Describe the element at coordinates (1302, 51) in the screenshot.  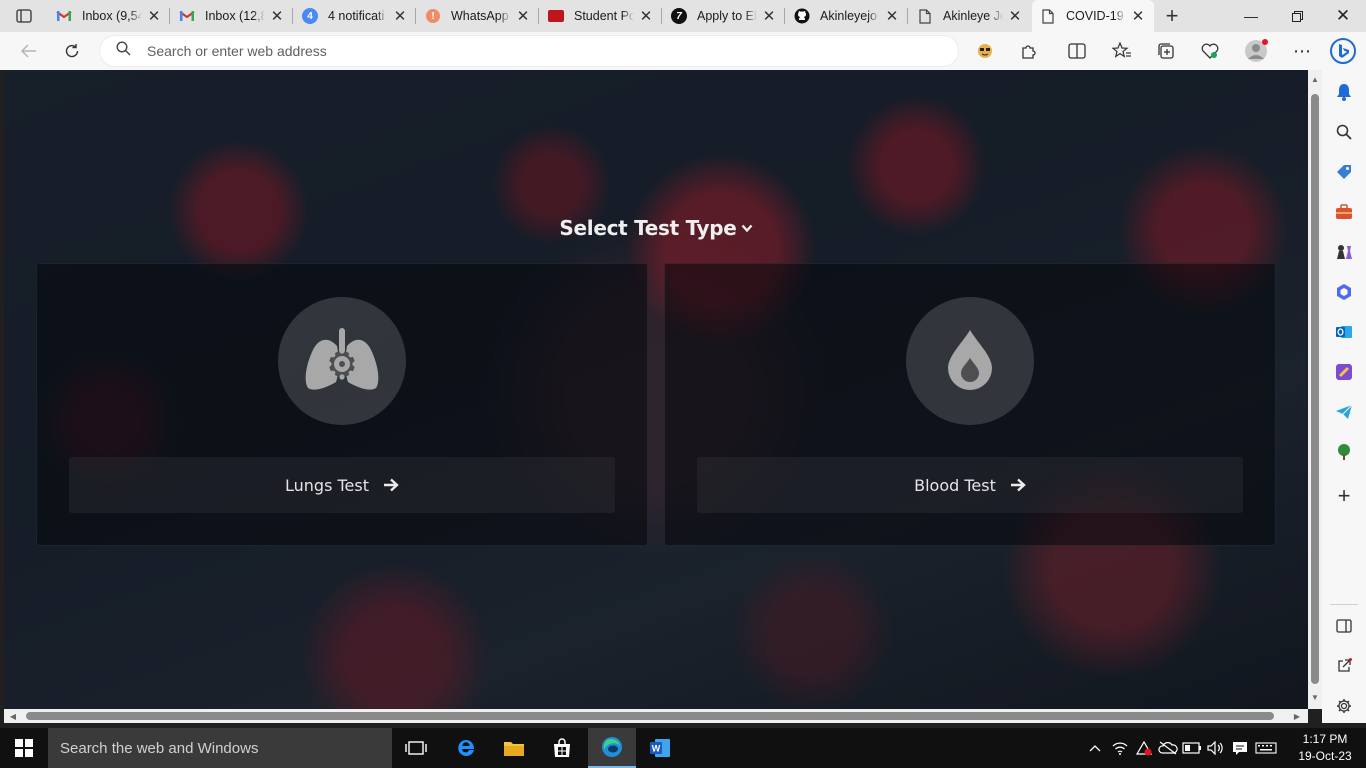
I see `more-options-icon: ⋯` at that location.